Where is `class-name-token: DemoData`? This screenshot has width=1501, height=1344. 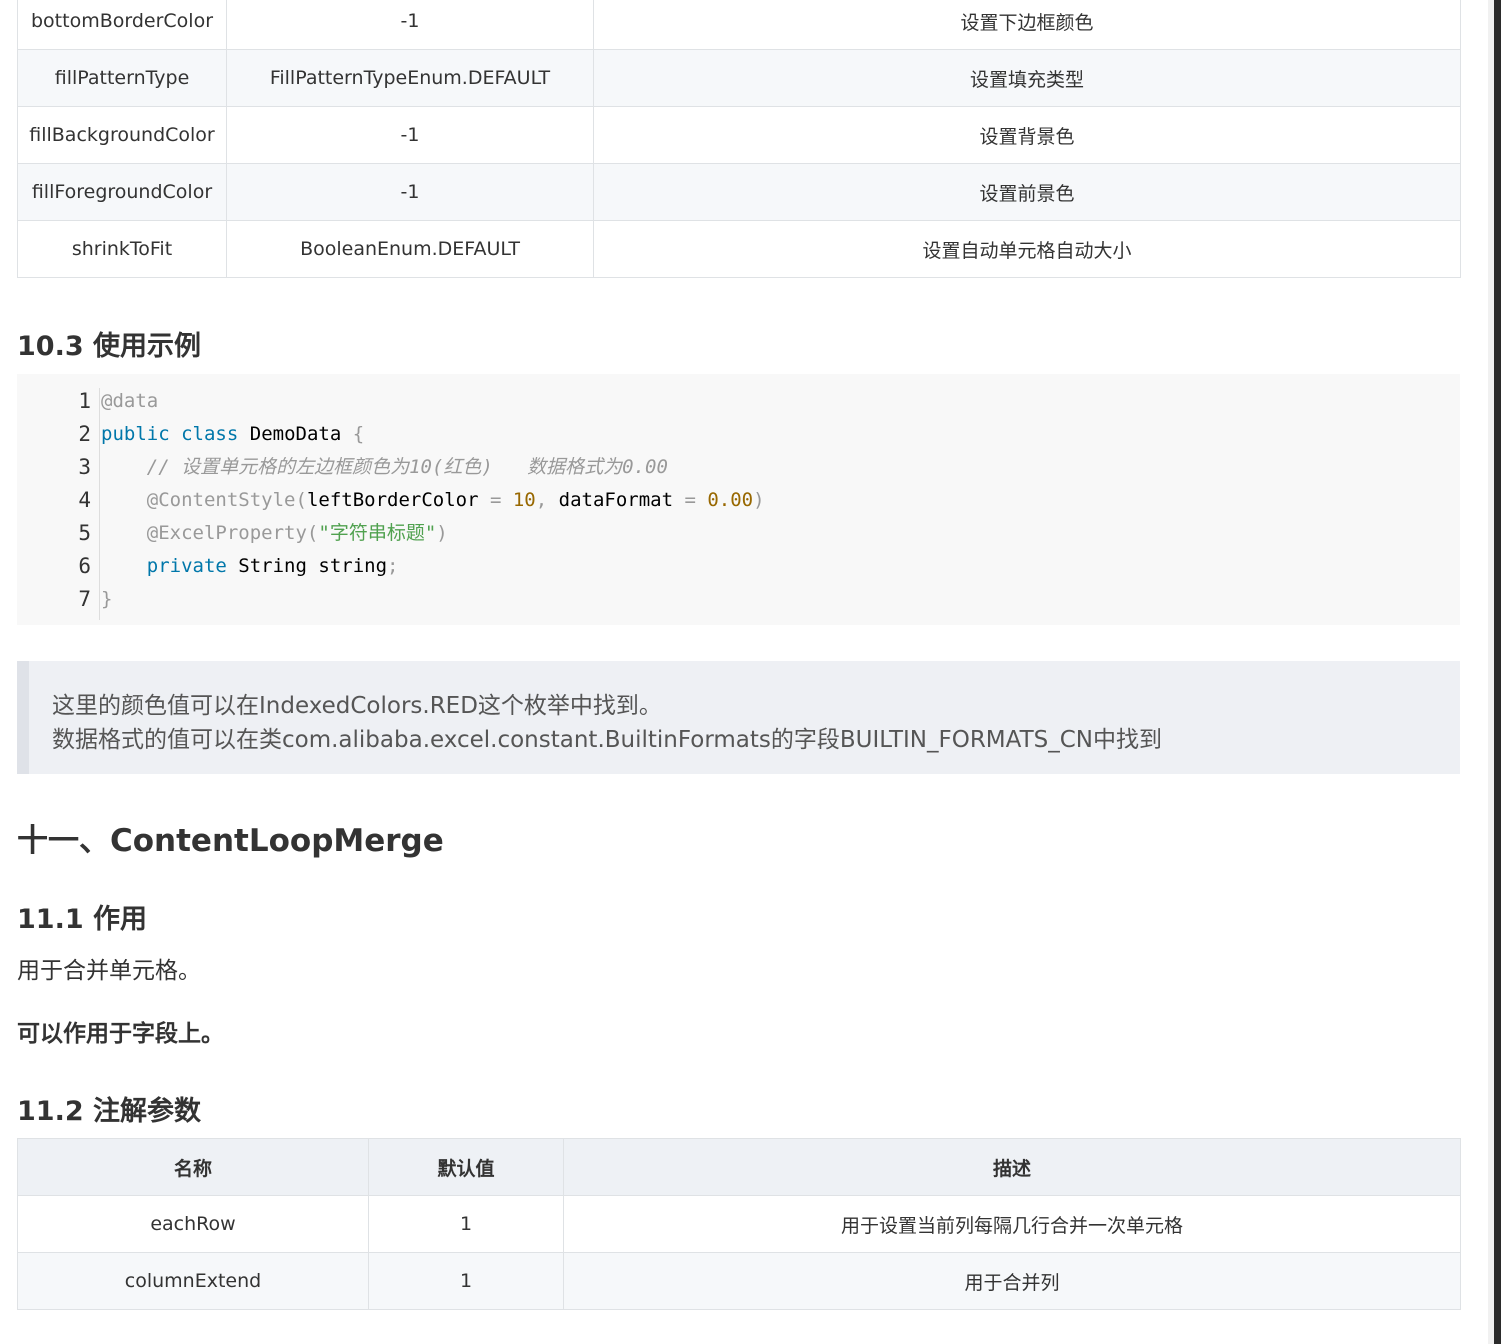
class-name-token: DemoData is located at coordinates (295, 434).